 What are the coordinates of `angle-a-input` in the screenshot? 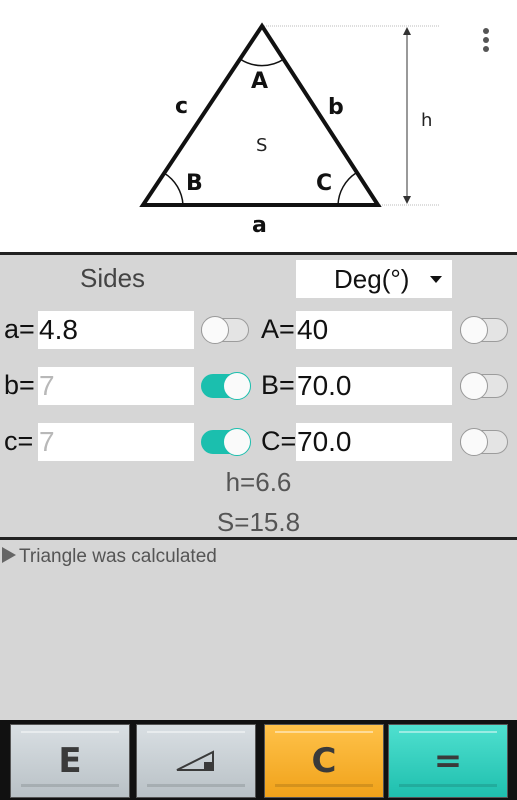 It's located at (374, 330).